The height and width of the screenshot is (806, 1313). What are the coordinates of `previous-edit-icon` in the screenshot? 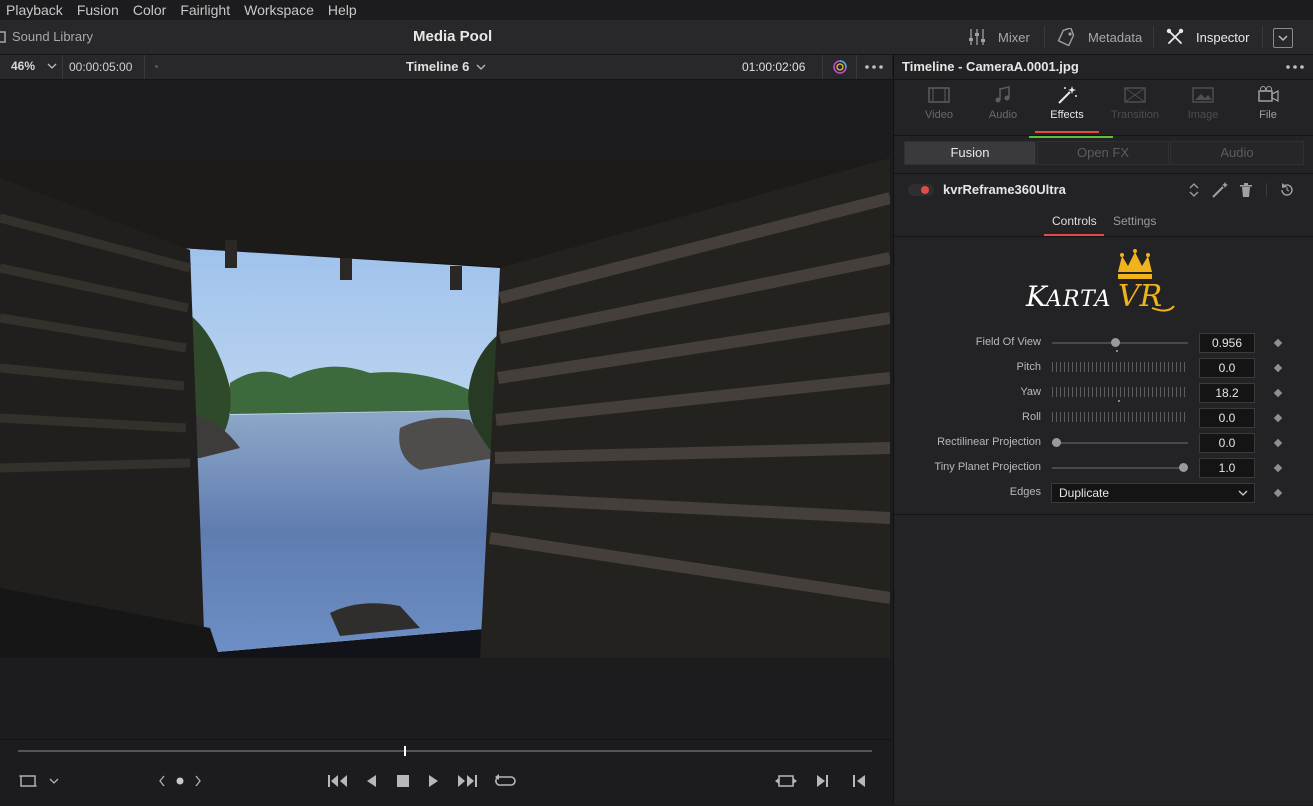 It's located at (859, 781).